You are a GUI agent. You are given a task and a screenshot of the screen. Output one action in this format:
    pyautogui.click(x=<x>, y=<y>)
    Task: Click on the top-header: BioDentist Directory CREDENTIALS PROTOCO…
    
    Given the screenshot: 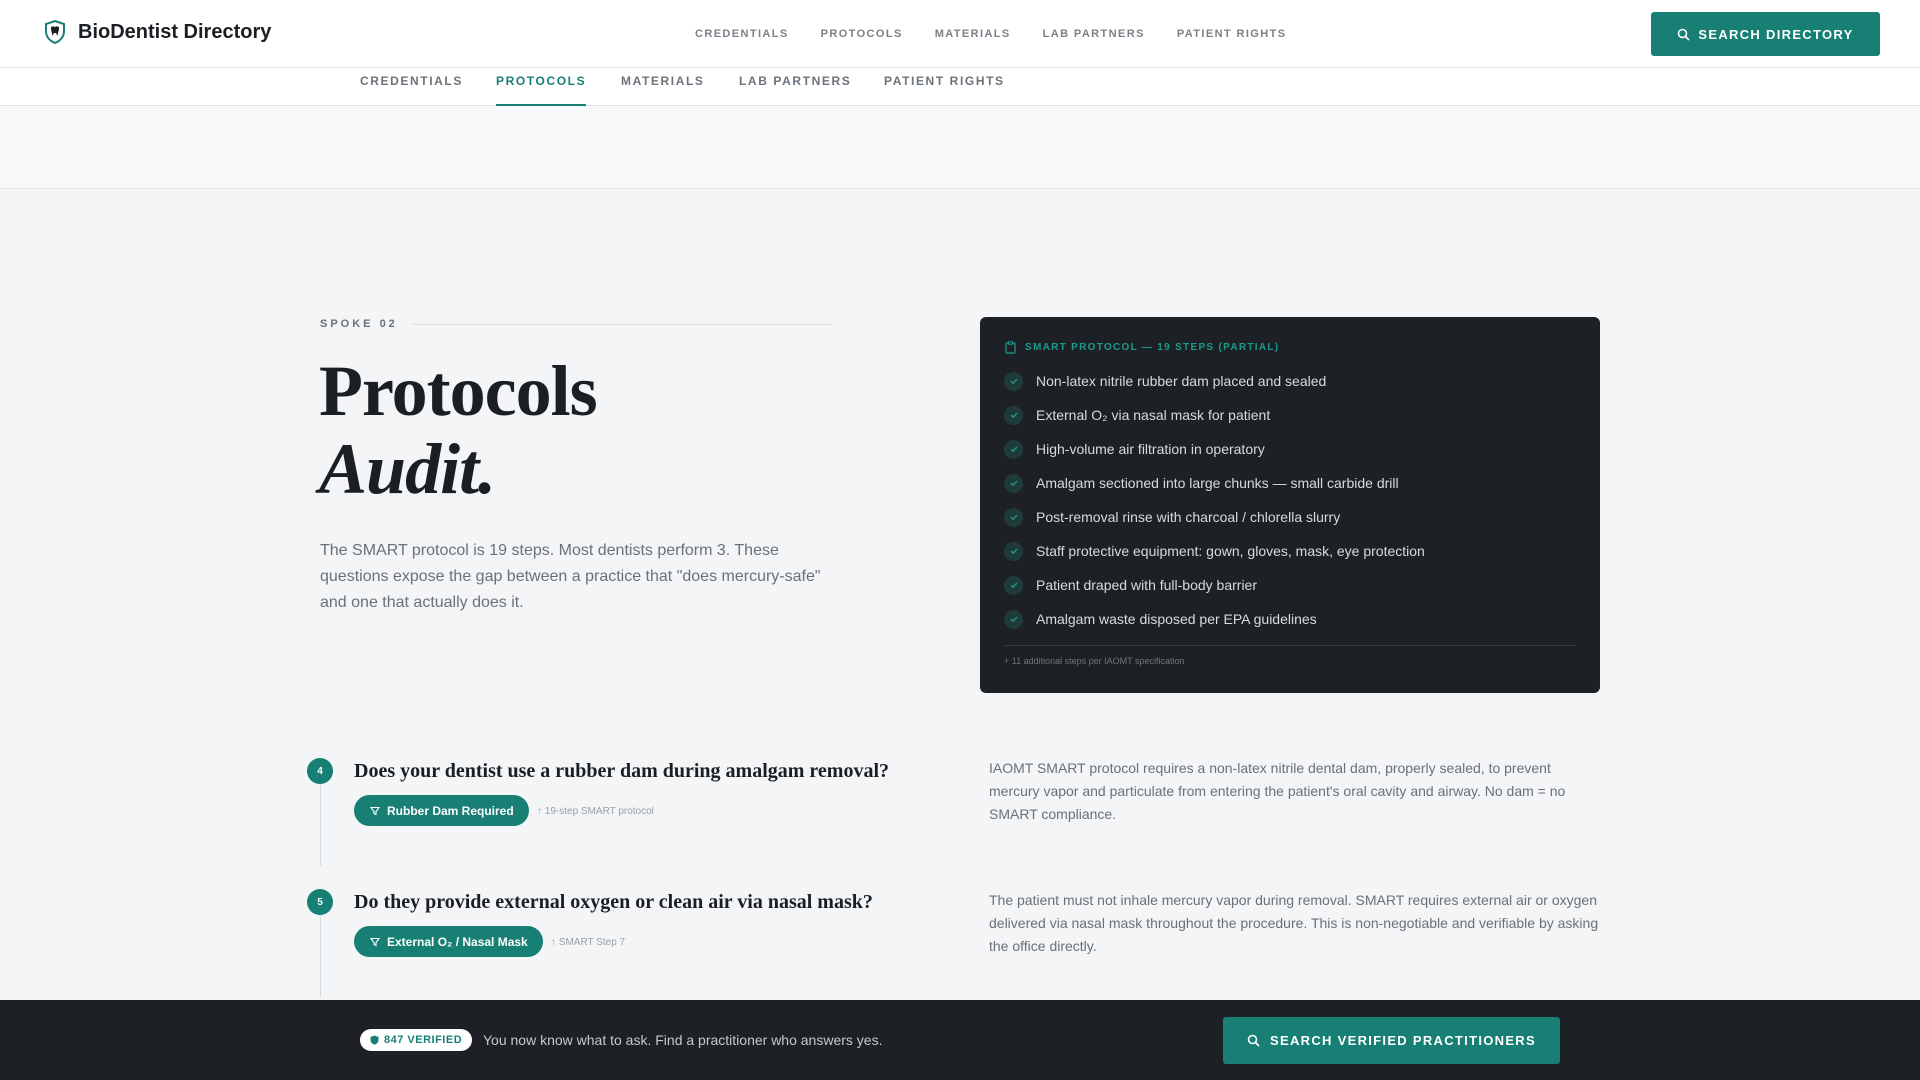 What is the action you would take?
    pyautogui.click(x=960, y=34)
    